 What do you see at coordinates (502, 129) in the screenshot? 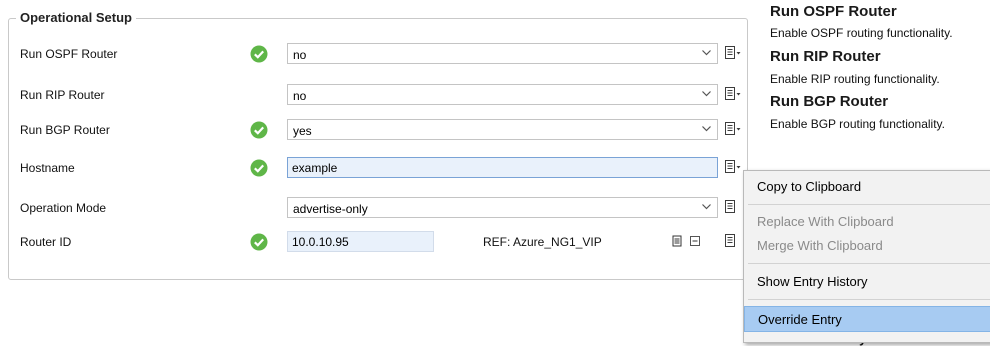
I see `run-bgp-router-select: yes` at bounding box center [502, 129].